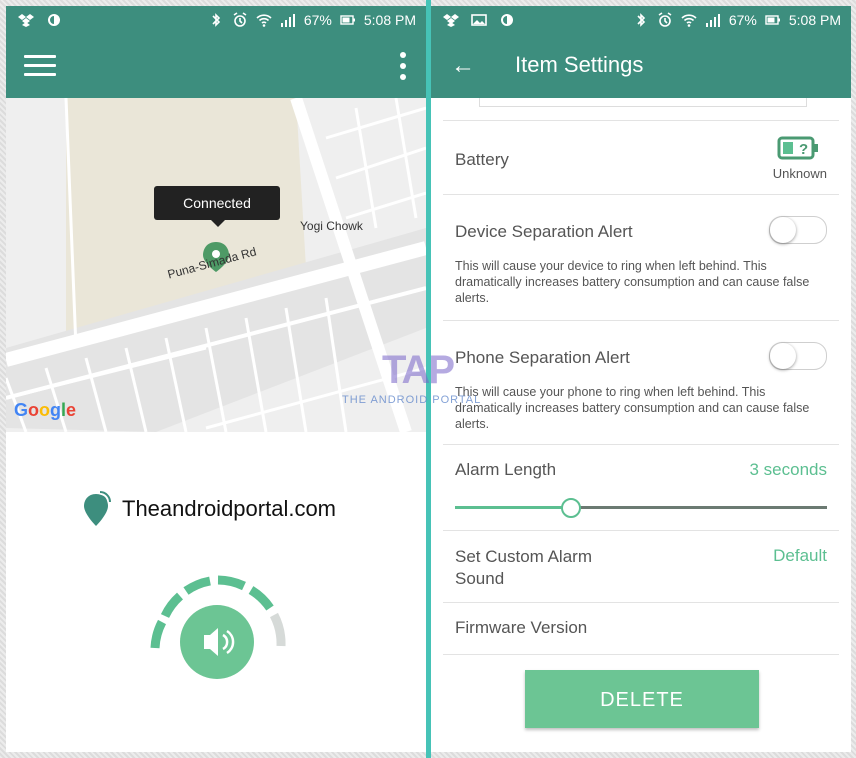 This screenshot has height=758, width=856. What do you see at coordinates (403, 66) in the screenshot?
I see `overflow-menu-icon` at bounding box center [403, 66].